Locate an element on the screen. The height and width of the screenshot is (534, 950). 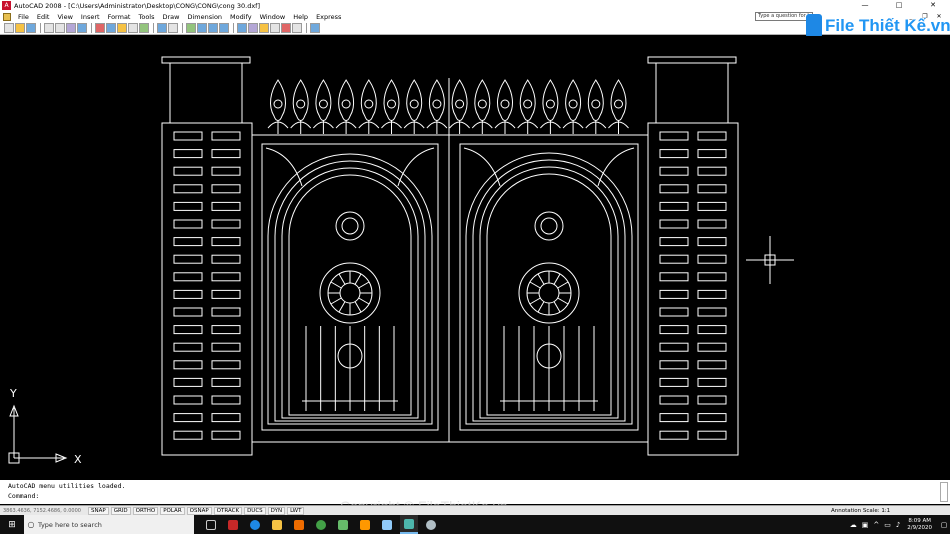
sheet-set-icon is located at coordinates (275, 28).